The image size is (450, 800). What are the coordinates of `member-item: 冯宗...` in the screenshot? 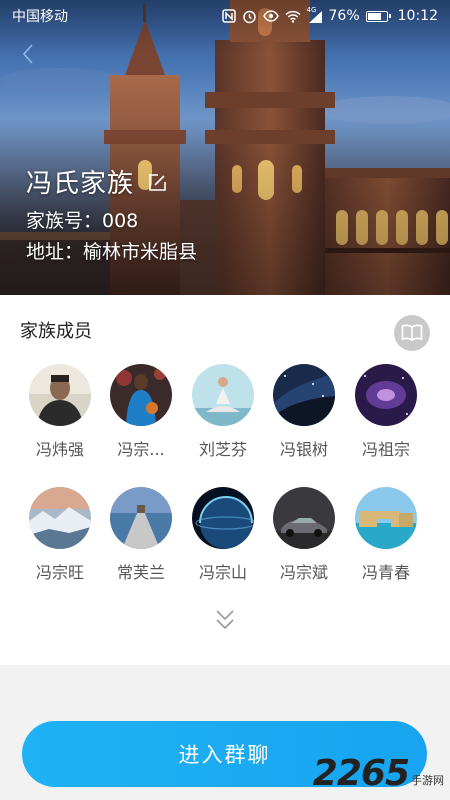 It's located at (141, 412).